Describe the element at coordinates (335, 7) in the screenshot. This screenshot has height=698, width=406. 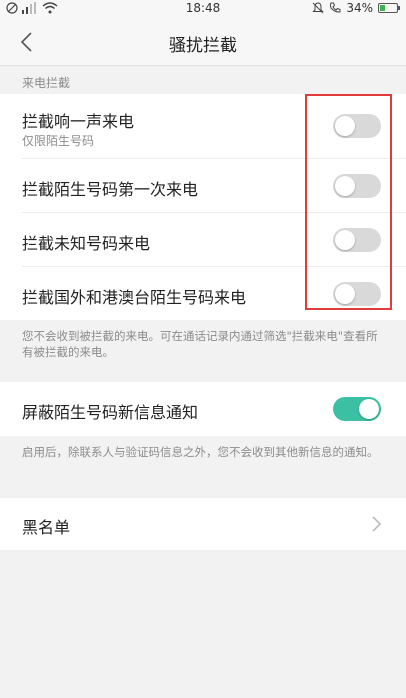
I see `call-status-icon` at that location.